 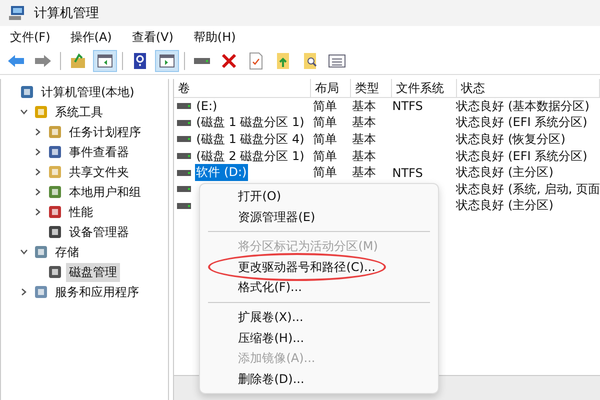 I want to click on tree-item: 性能, so click(x=81, y=212).